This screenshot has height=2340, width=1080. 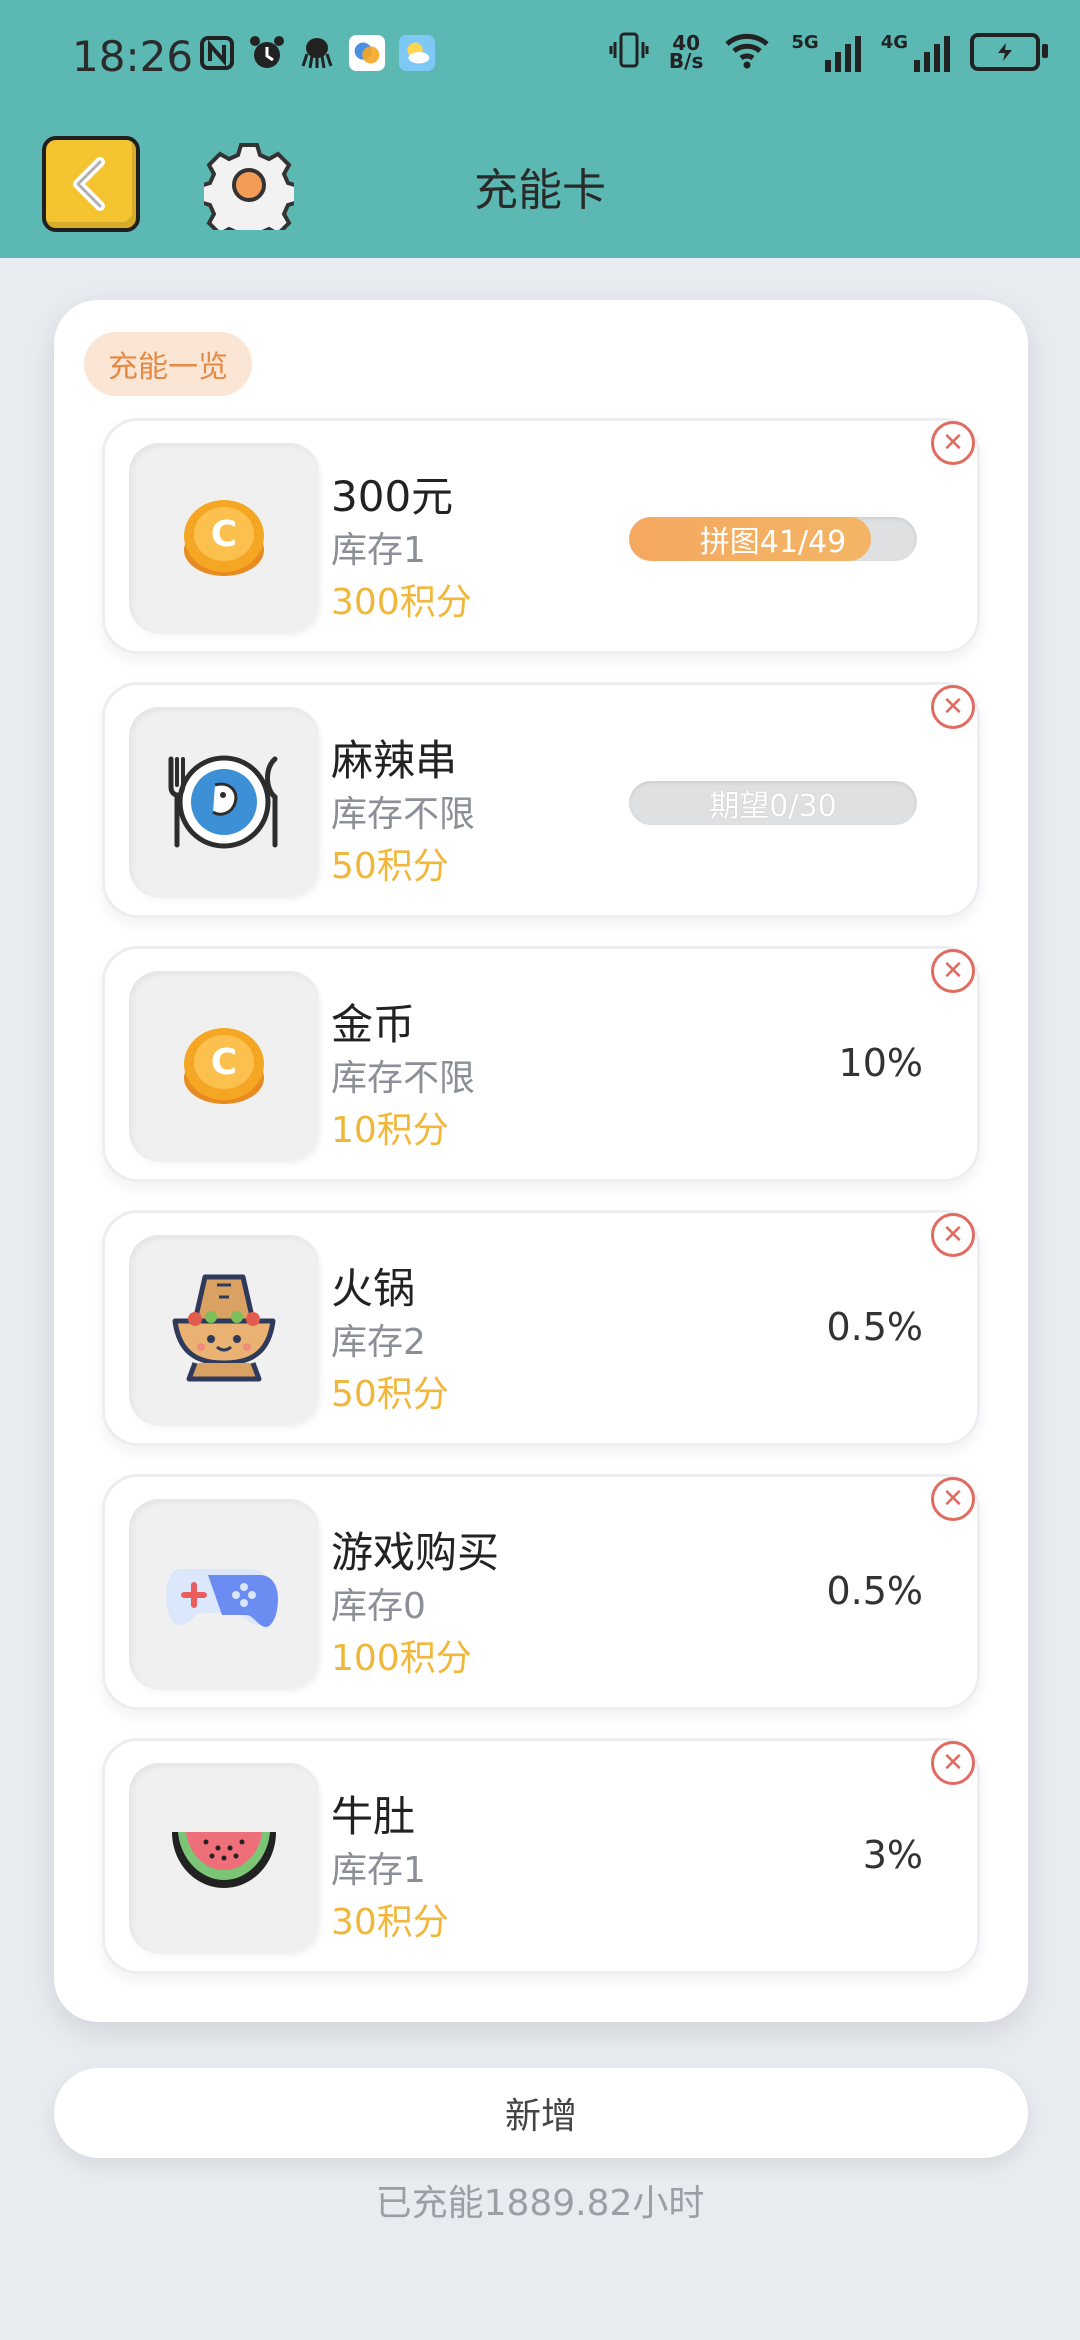 What do you see at coordinates (417, 53) in the screenshot?
I see `weather-icon` at bounding box center [417, 53].